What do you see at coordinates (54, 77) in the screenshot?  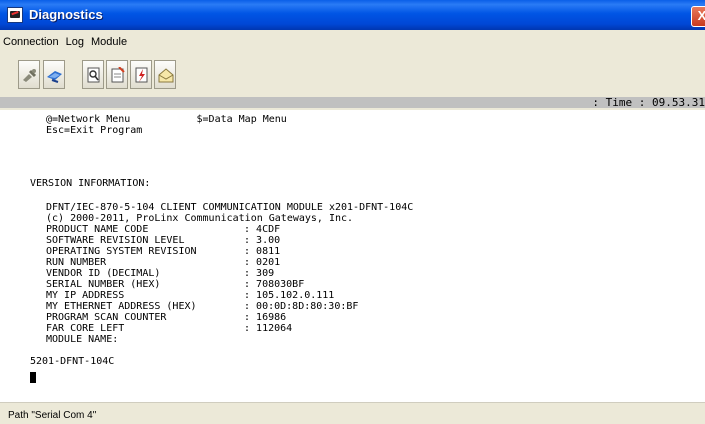 I see `disconnect-icon` at bounding box center [54, 77].